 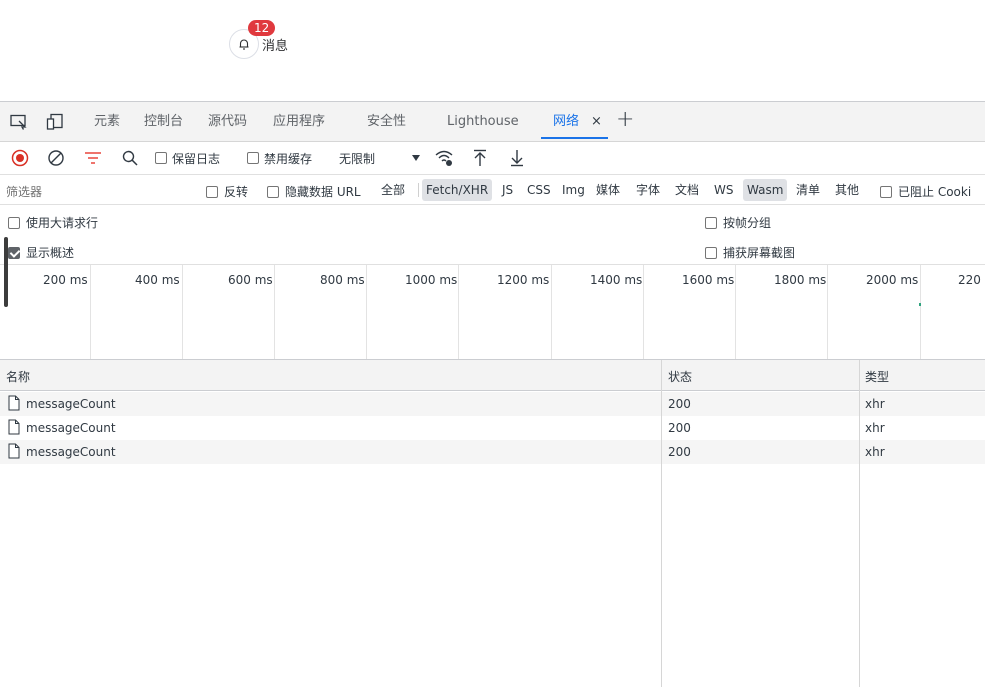 I want to click on show-overview-checkbox: 显示概述, so click(x=41, y=252).